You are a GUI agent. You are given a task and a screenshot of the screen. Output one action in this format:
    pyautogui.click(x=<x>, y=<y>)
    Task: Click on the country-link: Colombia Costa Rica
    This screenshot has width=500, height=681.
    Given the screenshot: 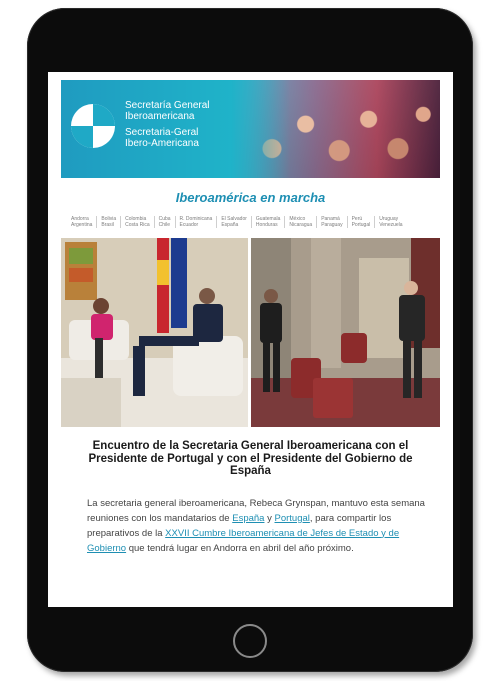 What is the action you would take?
    pyautogui.click(x=136, y=222)
    